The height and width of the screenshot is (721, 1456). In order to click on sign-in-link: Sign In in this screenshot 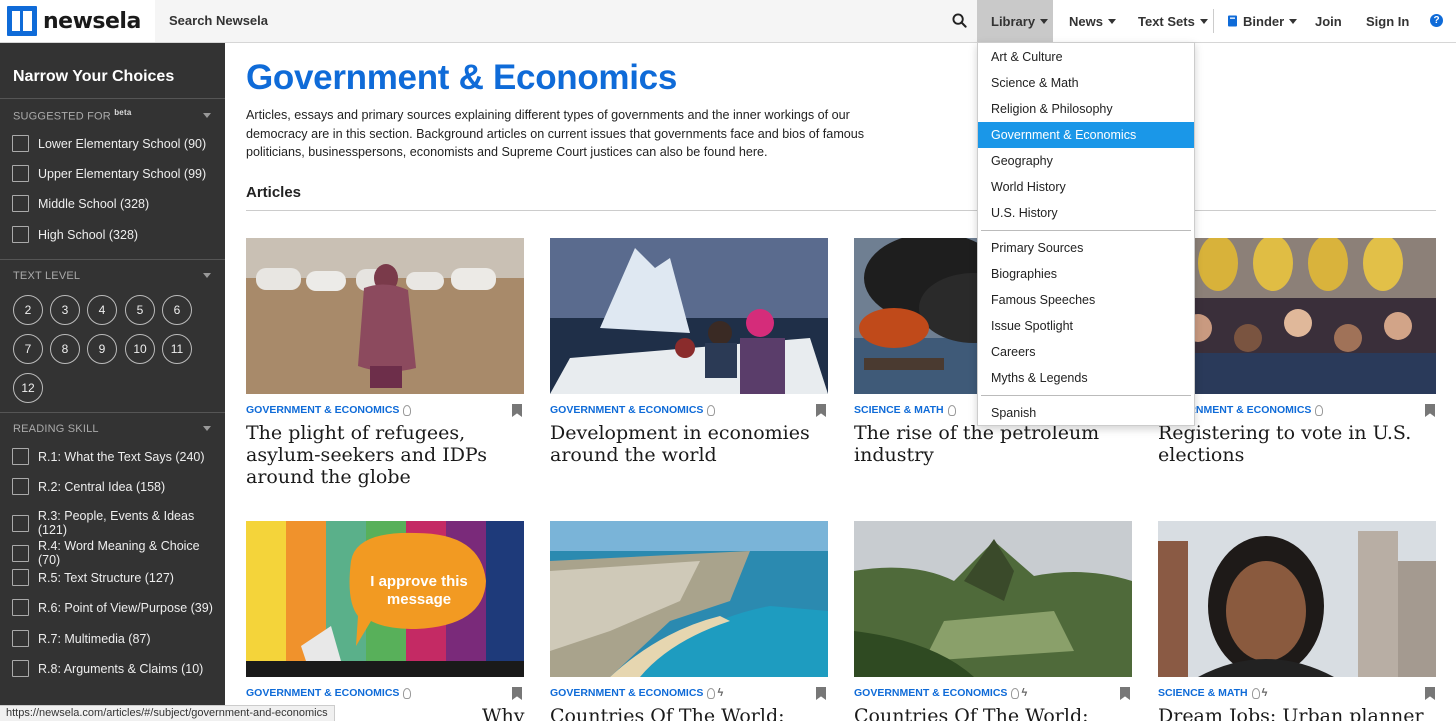, I will do `click(1387, 21)`.